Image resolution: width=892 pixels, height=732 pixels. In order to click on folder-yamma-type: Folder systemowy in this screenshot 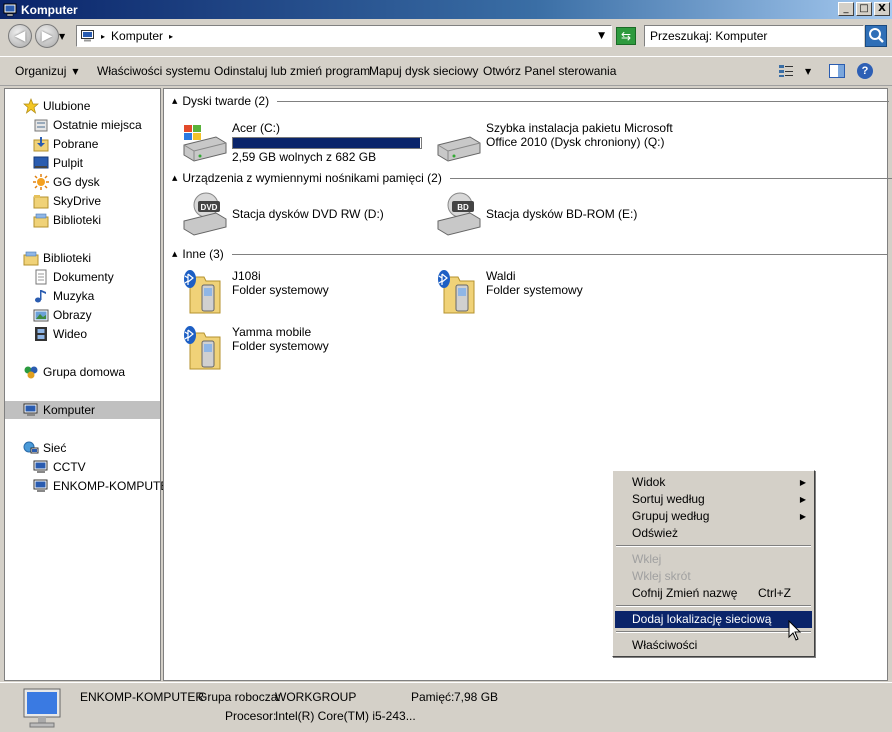, I will do `click(280, 346)`.